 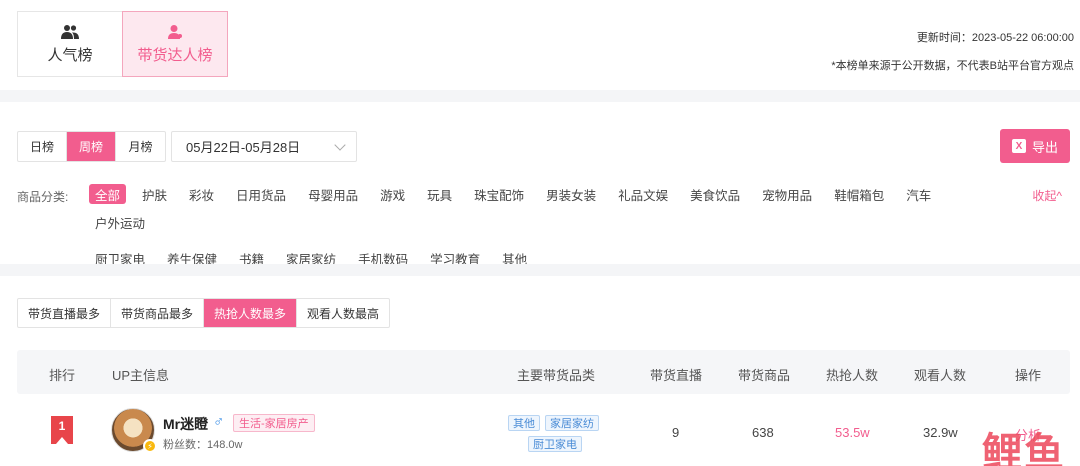 What do you see at coordinates (764, 375) in the screenshot?
I see `col-goods: 带货商品` at bounding box center [764, 375].